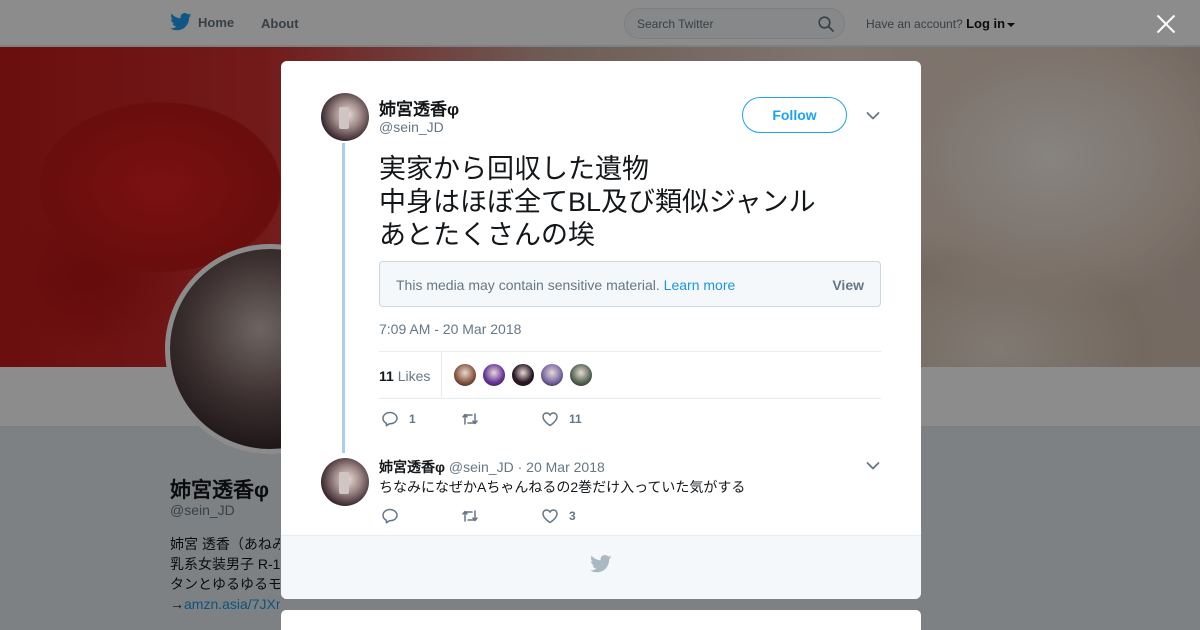  Describe the element at coordinates (562, 487) in the screenshot. I see `reply-text: ちなみになぜかAちゃんねるの2巻だけ入っていた気がする` at that location.